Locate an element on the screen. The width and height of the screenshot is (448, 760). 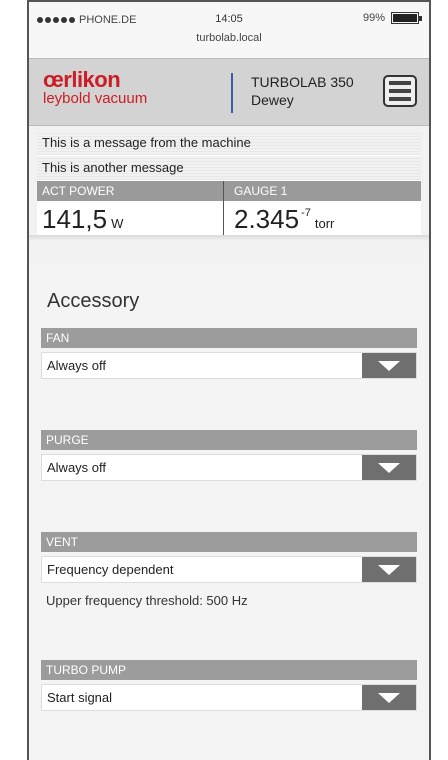
readout-gauge-1: GAUGE 1 2.345 -7torr is located at coordinates (325, 208).